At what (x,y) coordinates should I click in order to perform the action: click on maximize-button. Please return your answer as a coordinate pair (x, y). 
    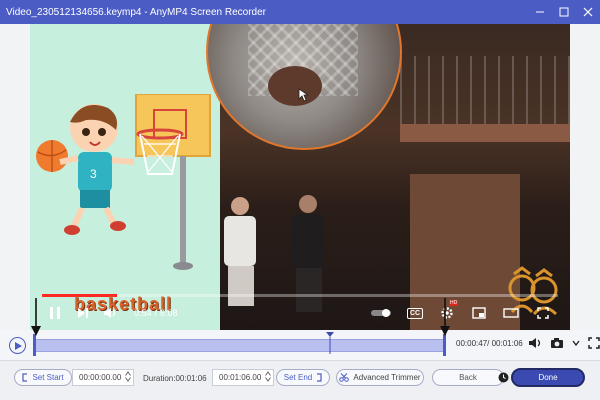
    Looking at the image, I should click on (564, 12).